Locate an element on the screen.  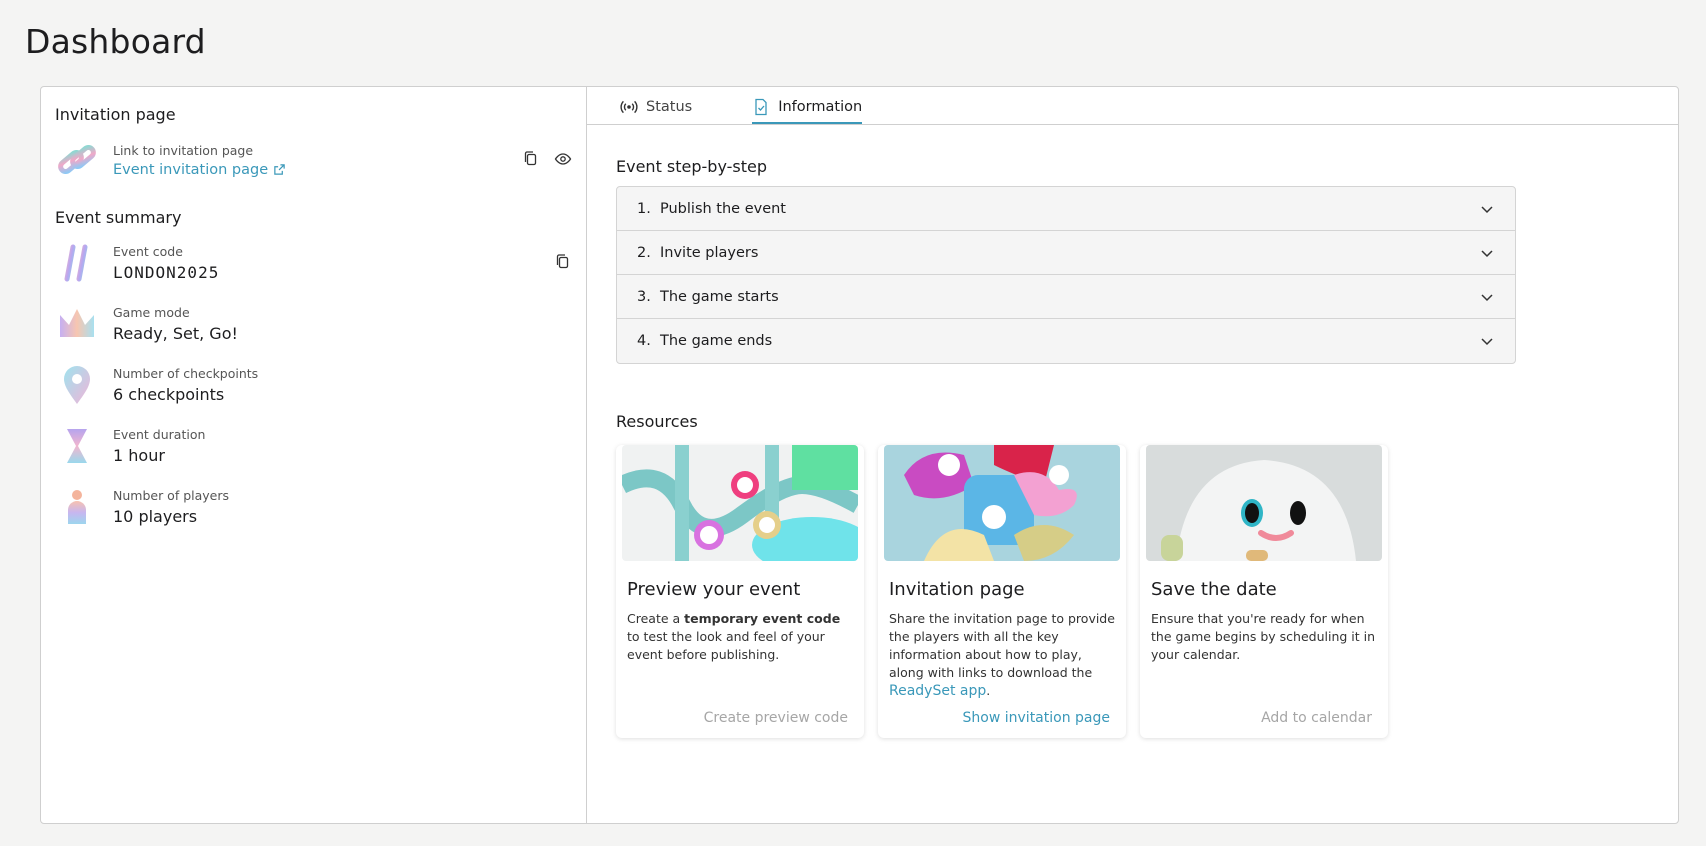
add-to-calendar-button: Add to calendar is located at coordinates (1316, 718).